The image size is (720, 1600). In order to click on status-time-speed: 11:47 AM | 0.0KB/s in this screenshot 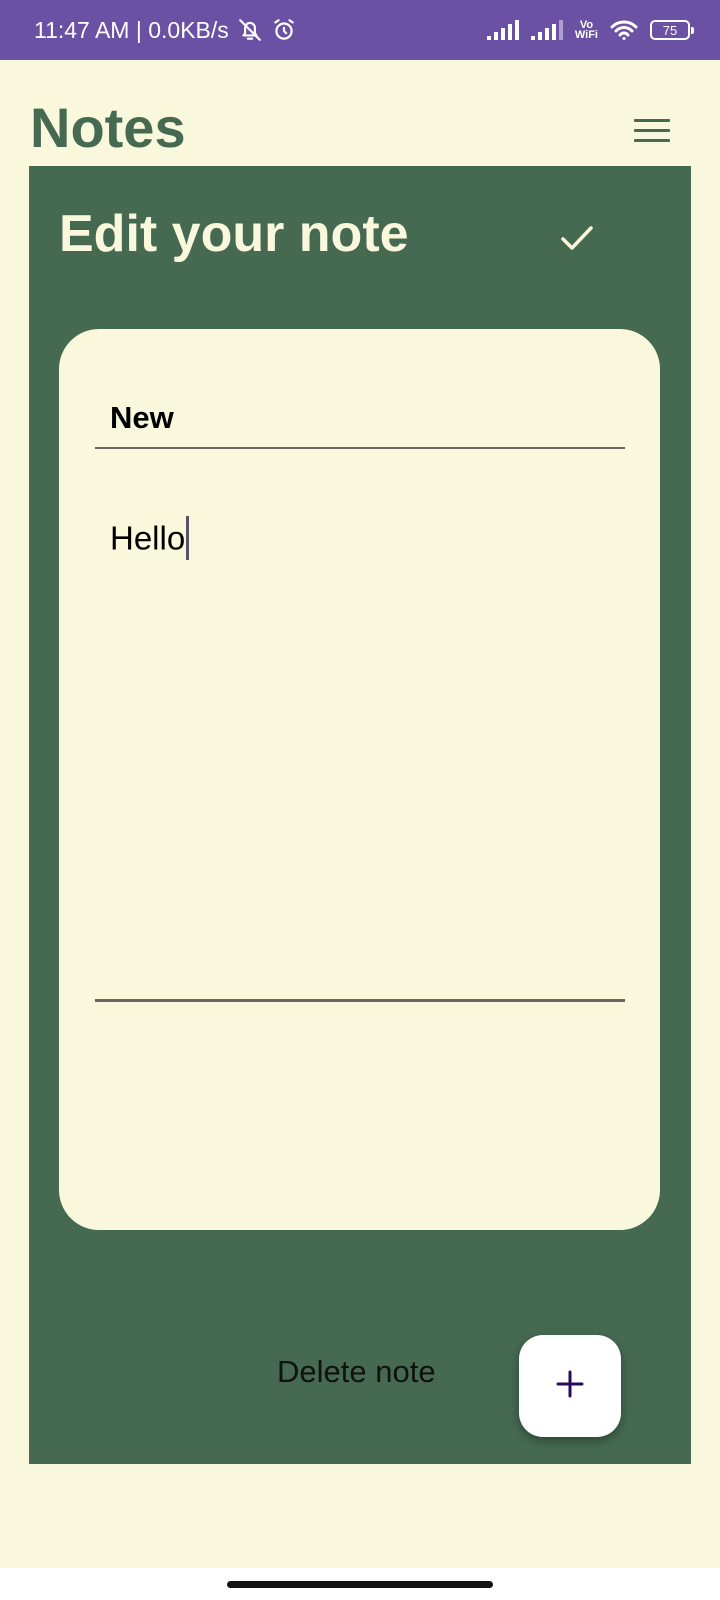, I will do `click(131, 29)`.